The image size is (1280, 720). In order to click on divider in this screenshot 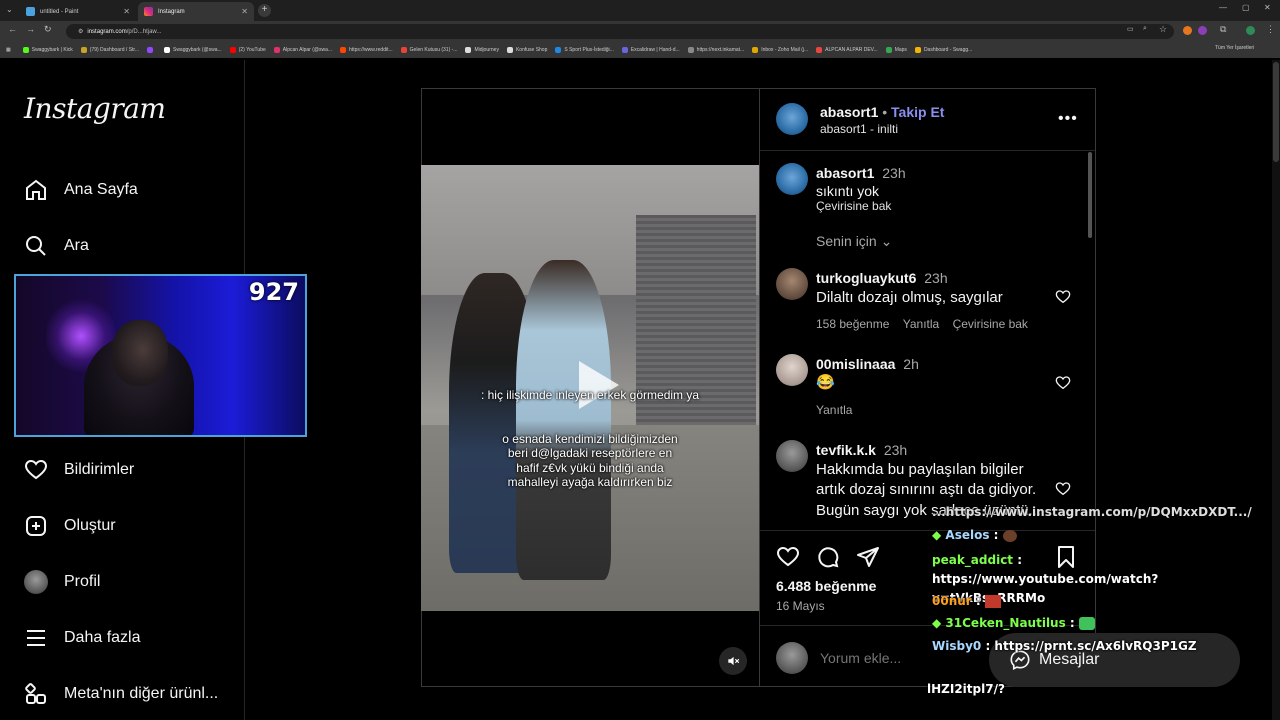, I will do `click(927, 150)`.